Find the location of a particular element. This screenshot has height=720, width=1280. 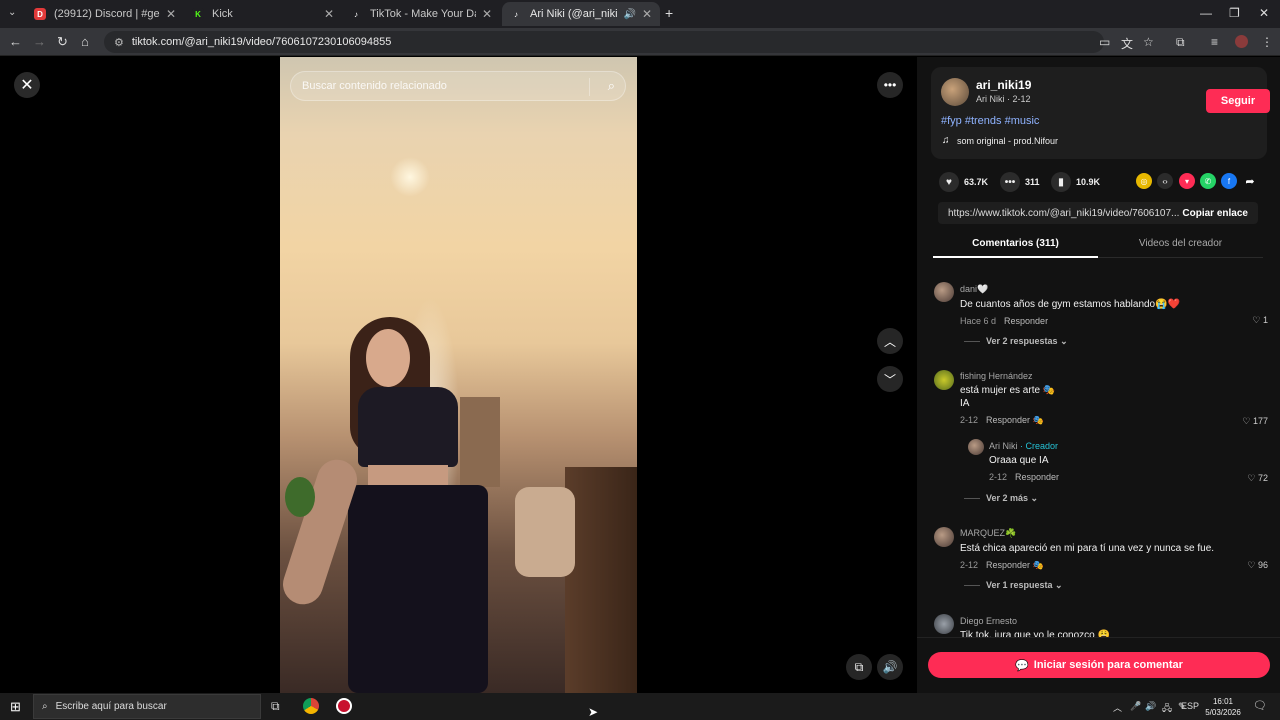

translate-icon: 文 is located at coordinates (1127, 43).